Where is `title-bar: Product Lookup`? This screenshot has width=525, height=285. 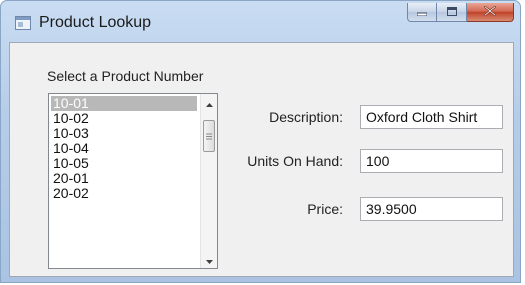
title-bar: Product Lookup is located at coordinates (260, 21).